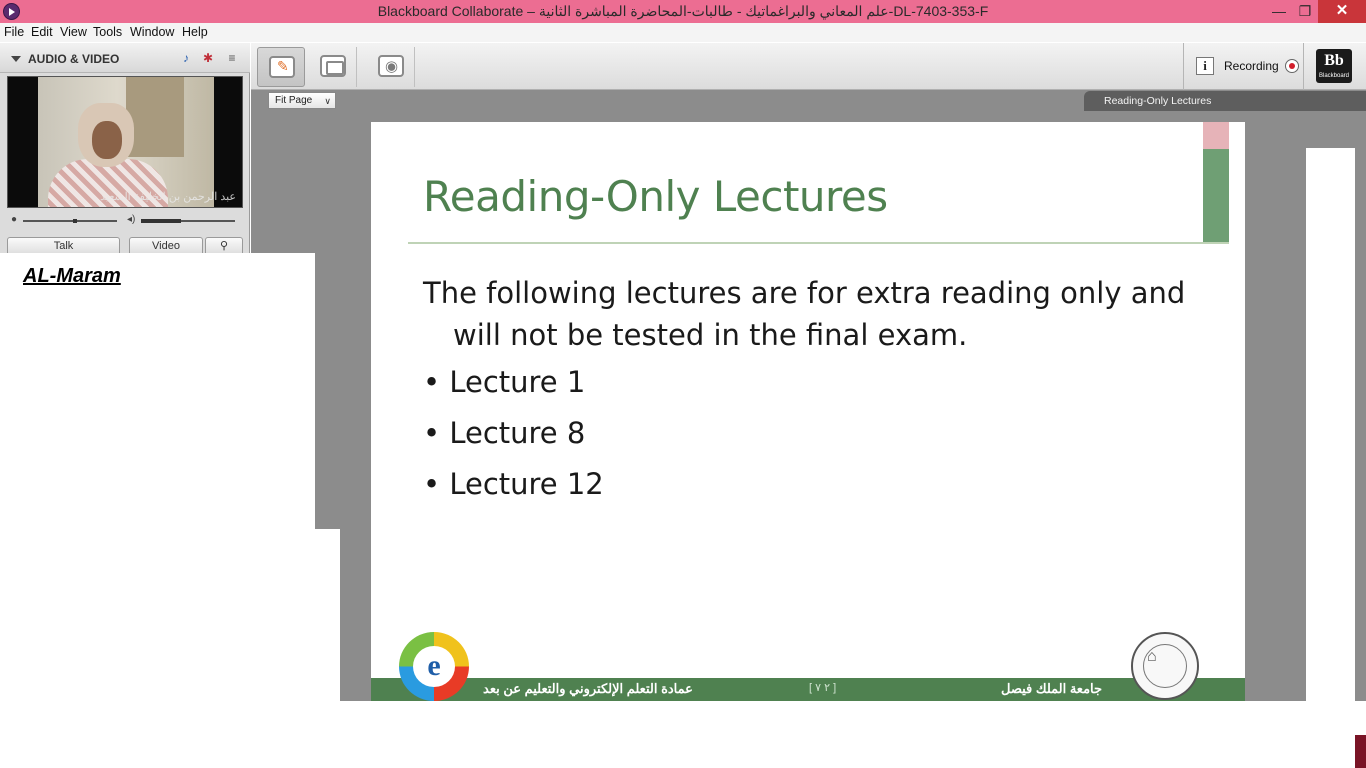 This screenshot has width=1366, height=768. Describe the element at coordinates (1330, 458) in the screenshot. I see `right-overlay-strip` at that location.